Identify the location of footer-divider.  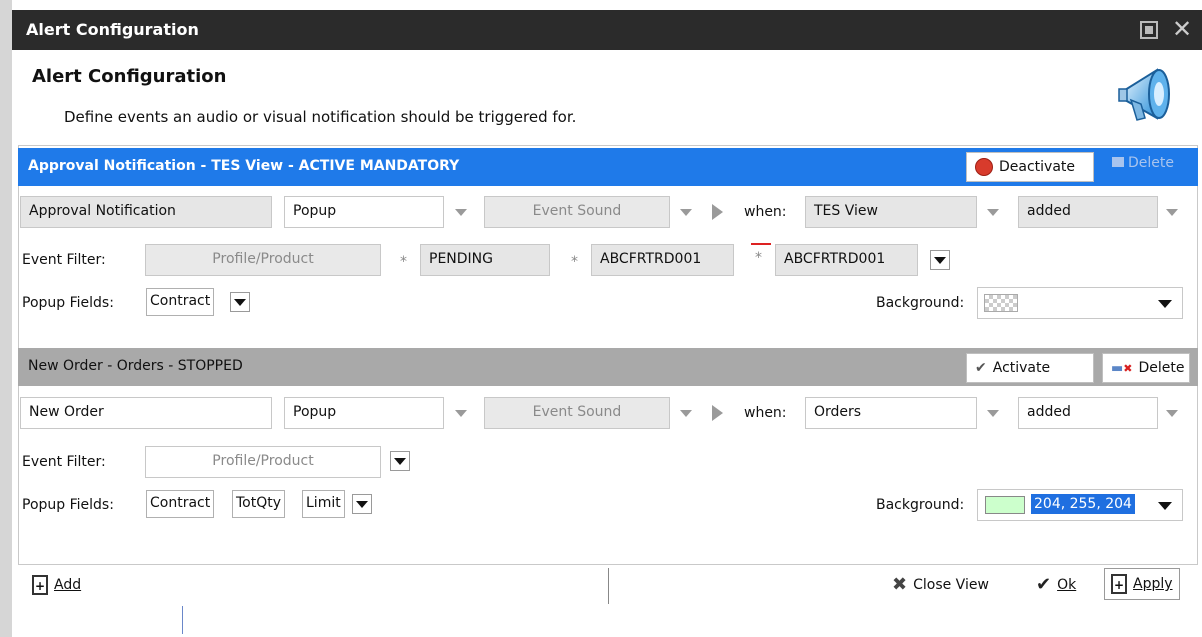
(608, 586).